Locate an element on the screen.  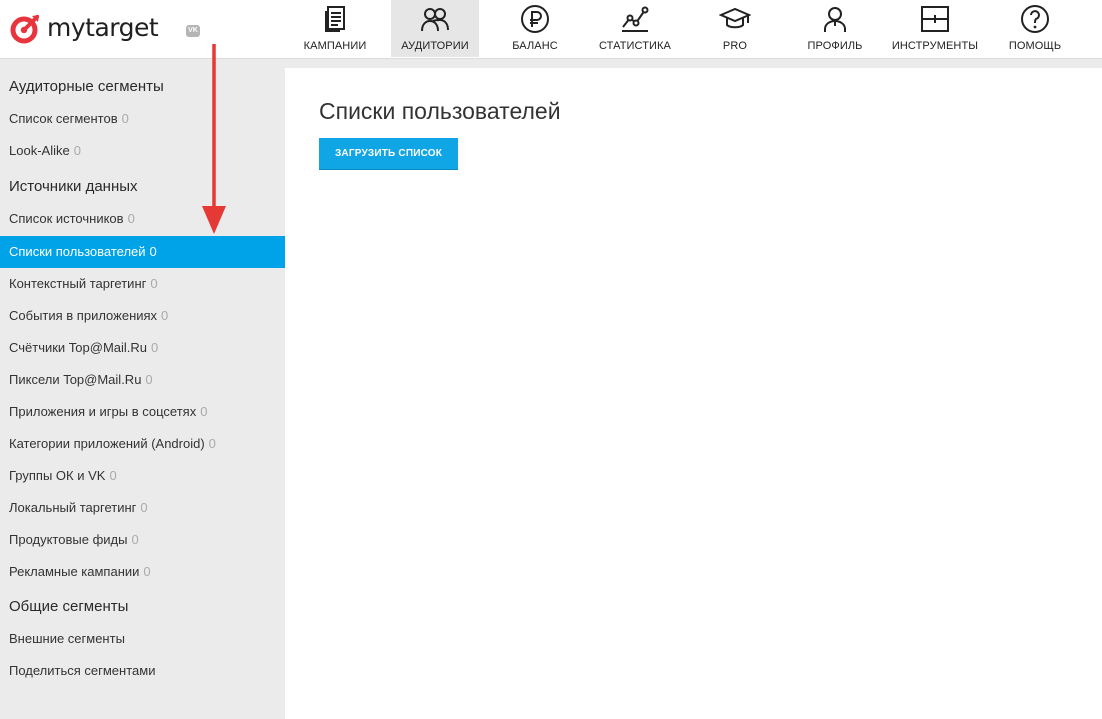
sidebar-item-label: Список сегментов is located at coordinates (63, 118).